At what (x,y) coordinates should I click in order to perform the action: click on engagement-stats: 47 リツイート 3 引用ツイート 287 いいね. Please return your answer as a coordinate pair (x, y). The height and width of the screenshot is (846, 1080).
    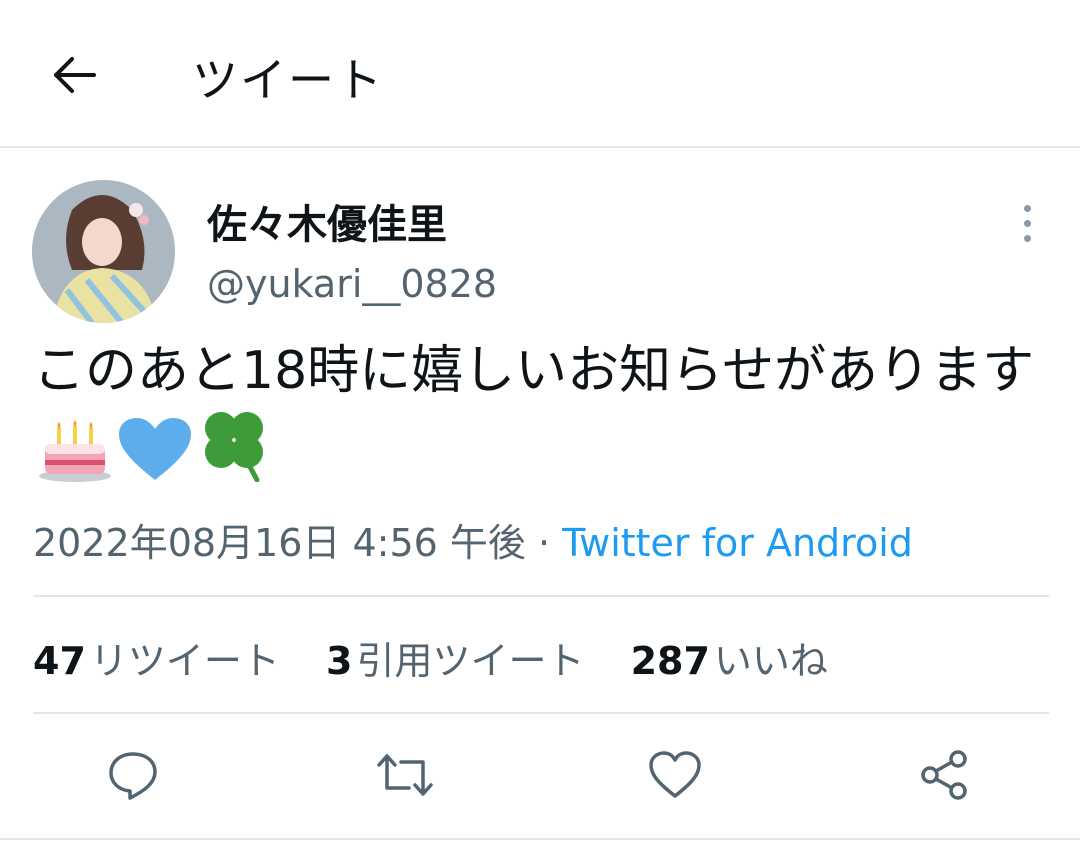
    Looking at the image, I should click on (447, 657).